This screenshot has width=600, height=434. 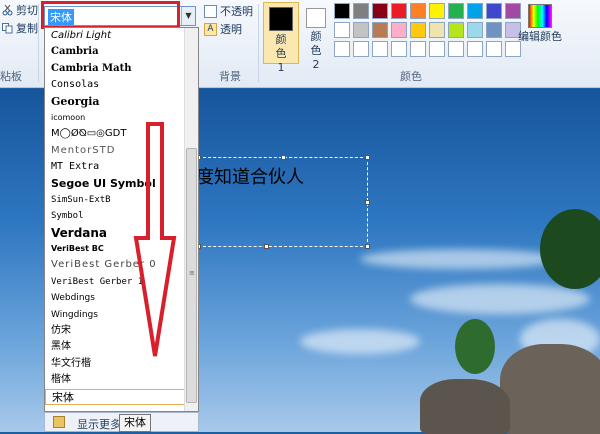 What do you see at coordinates (188, 16) in the screenshot?
I see `chevron-down-icon: ▼` at bounding box center [188, 16].